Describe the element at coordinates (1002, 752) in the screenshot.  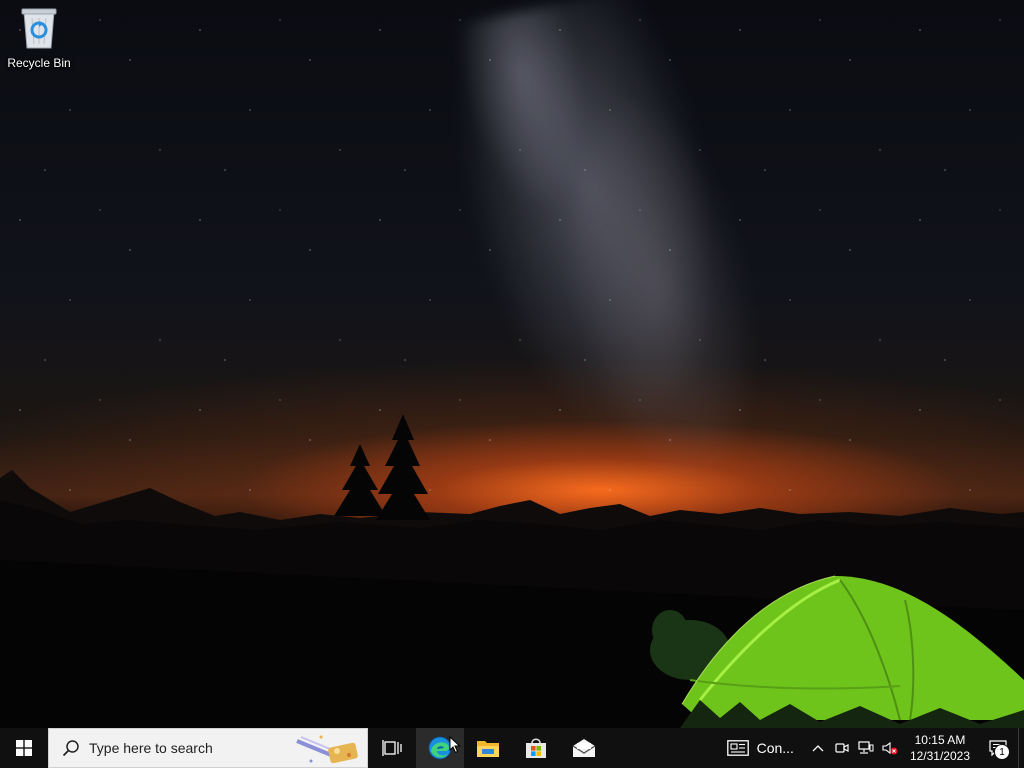
I see `notification-badge: 1` at that location.